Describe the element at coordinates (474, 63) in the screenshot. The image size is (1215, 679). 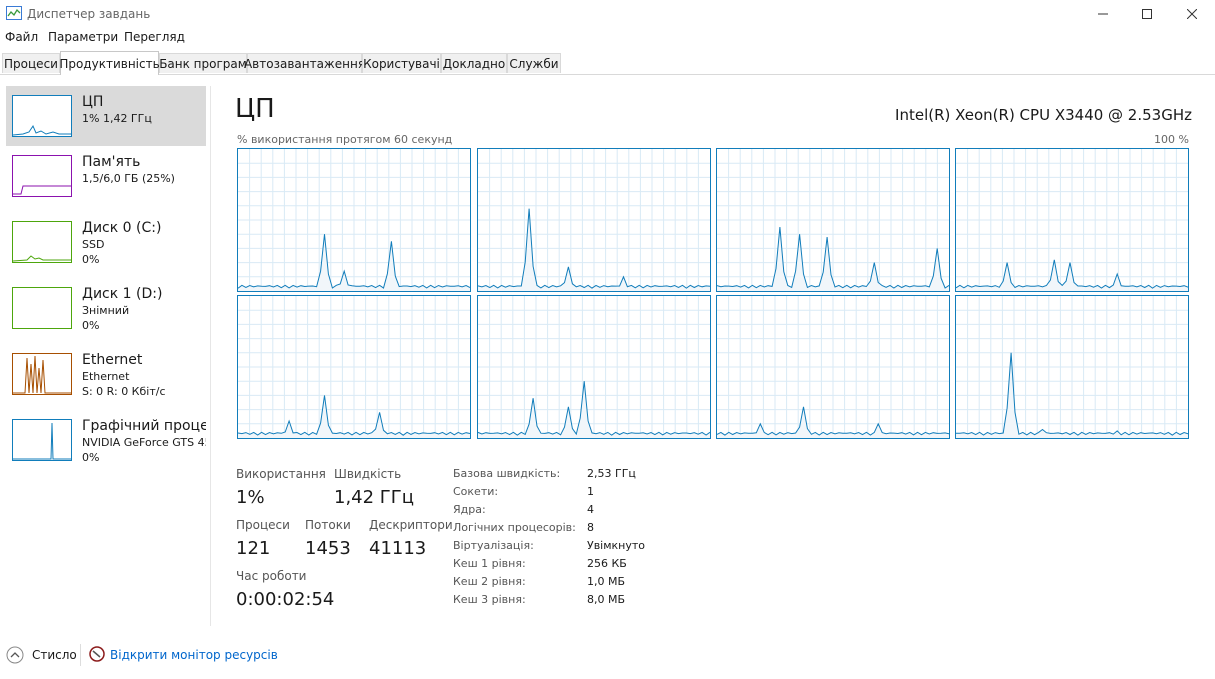
I see `tab-details: Докладно` at that location.